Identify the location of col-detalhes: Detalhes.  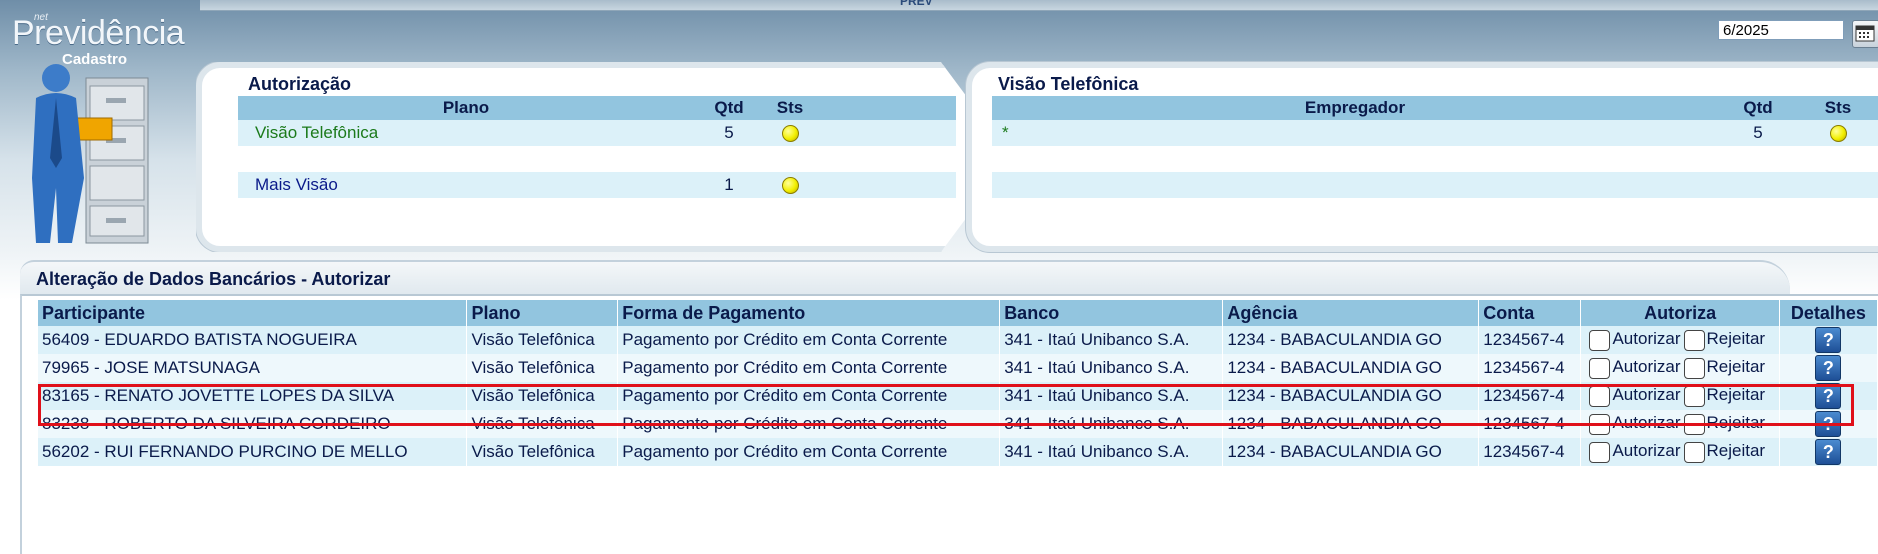
(1828, 313).